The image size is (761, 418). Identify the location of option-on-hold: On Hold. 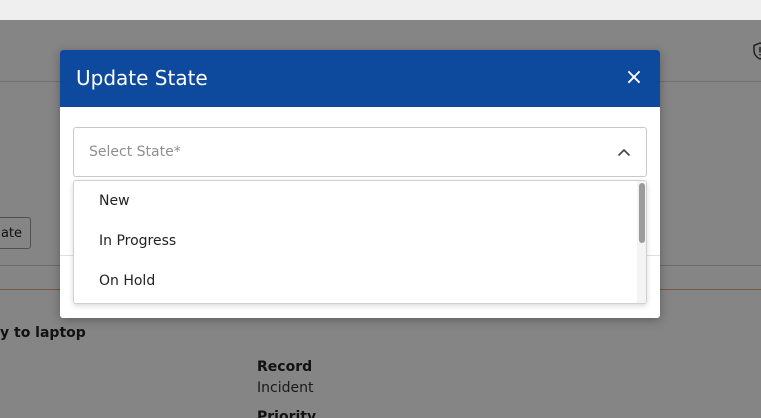
(355, 281).